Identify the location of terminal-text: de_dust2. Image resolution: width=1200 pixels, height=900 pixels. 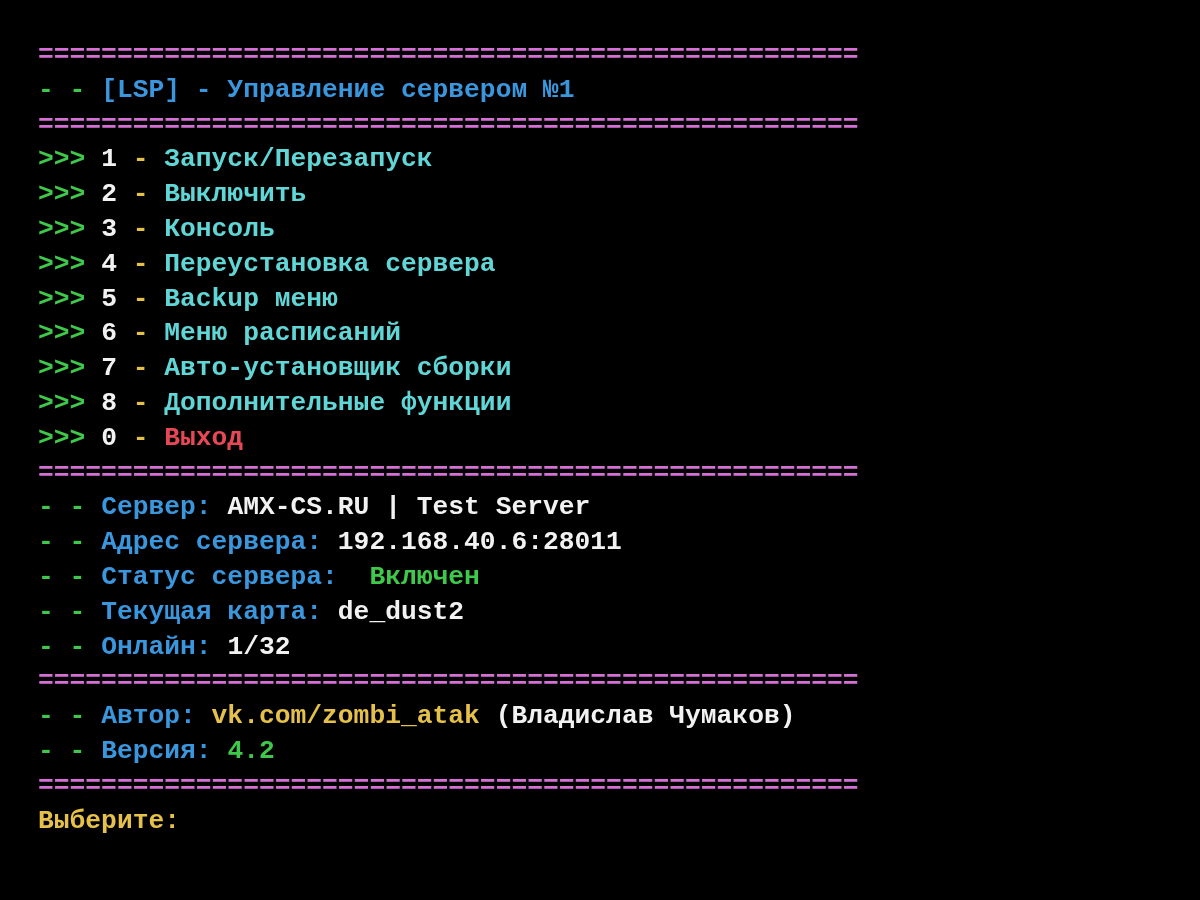
(401, 611).